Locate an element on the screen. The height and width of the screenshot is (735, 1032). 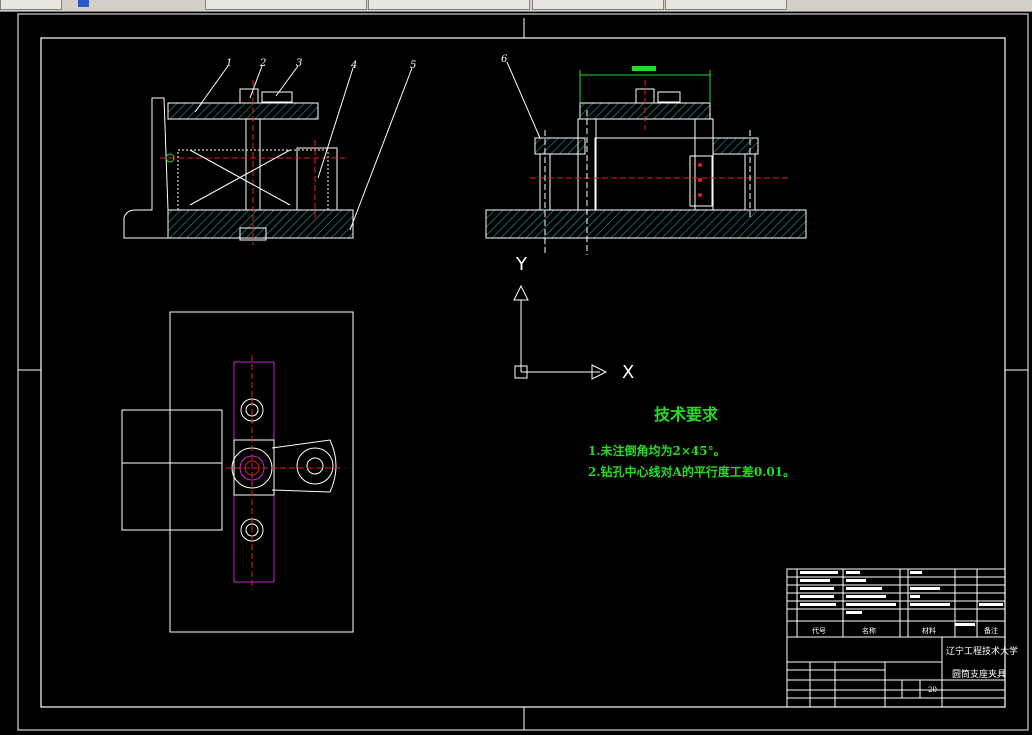
header-code: 代号 is located at coordinates (819, 630).